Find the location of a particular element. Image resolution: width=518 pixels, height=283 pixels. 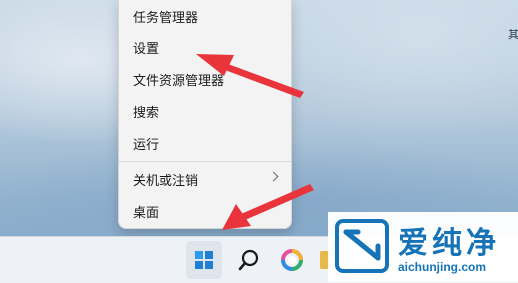

watermark-logo-icon is located at coordinates (362, 246).